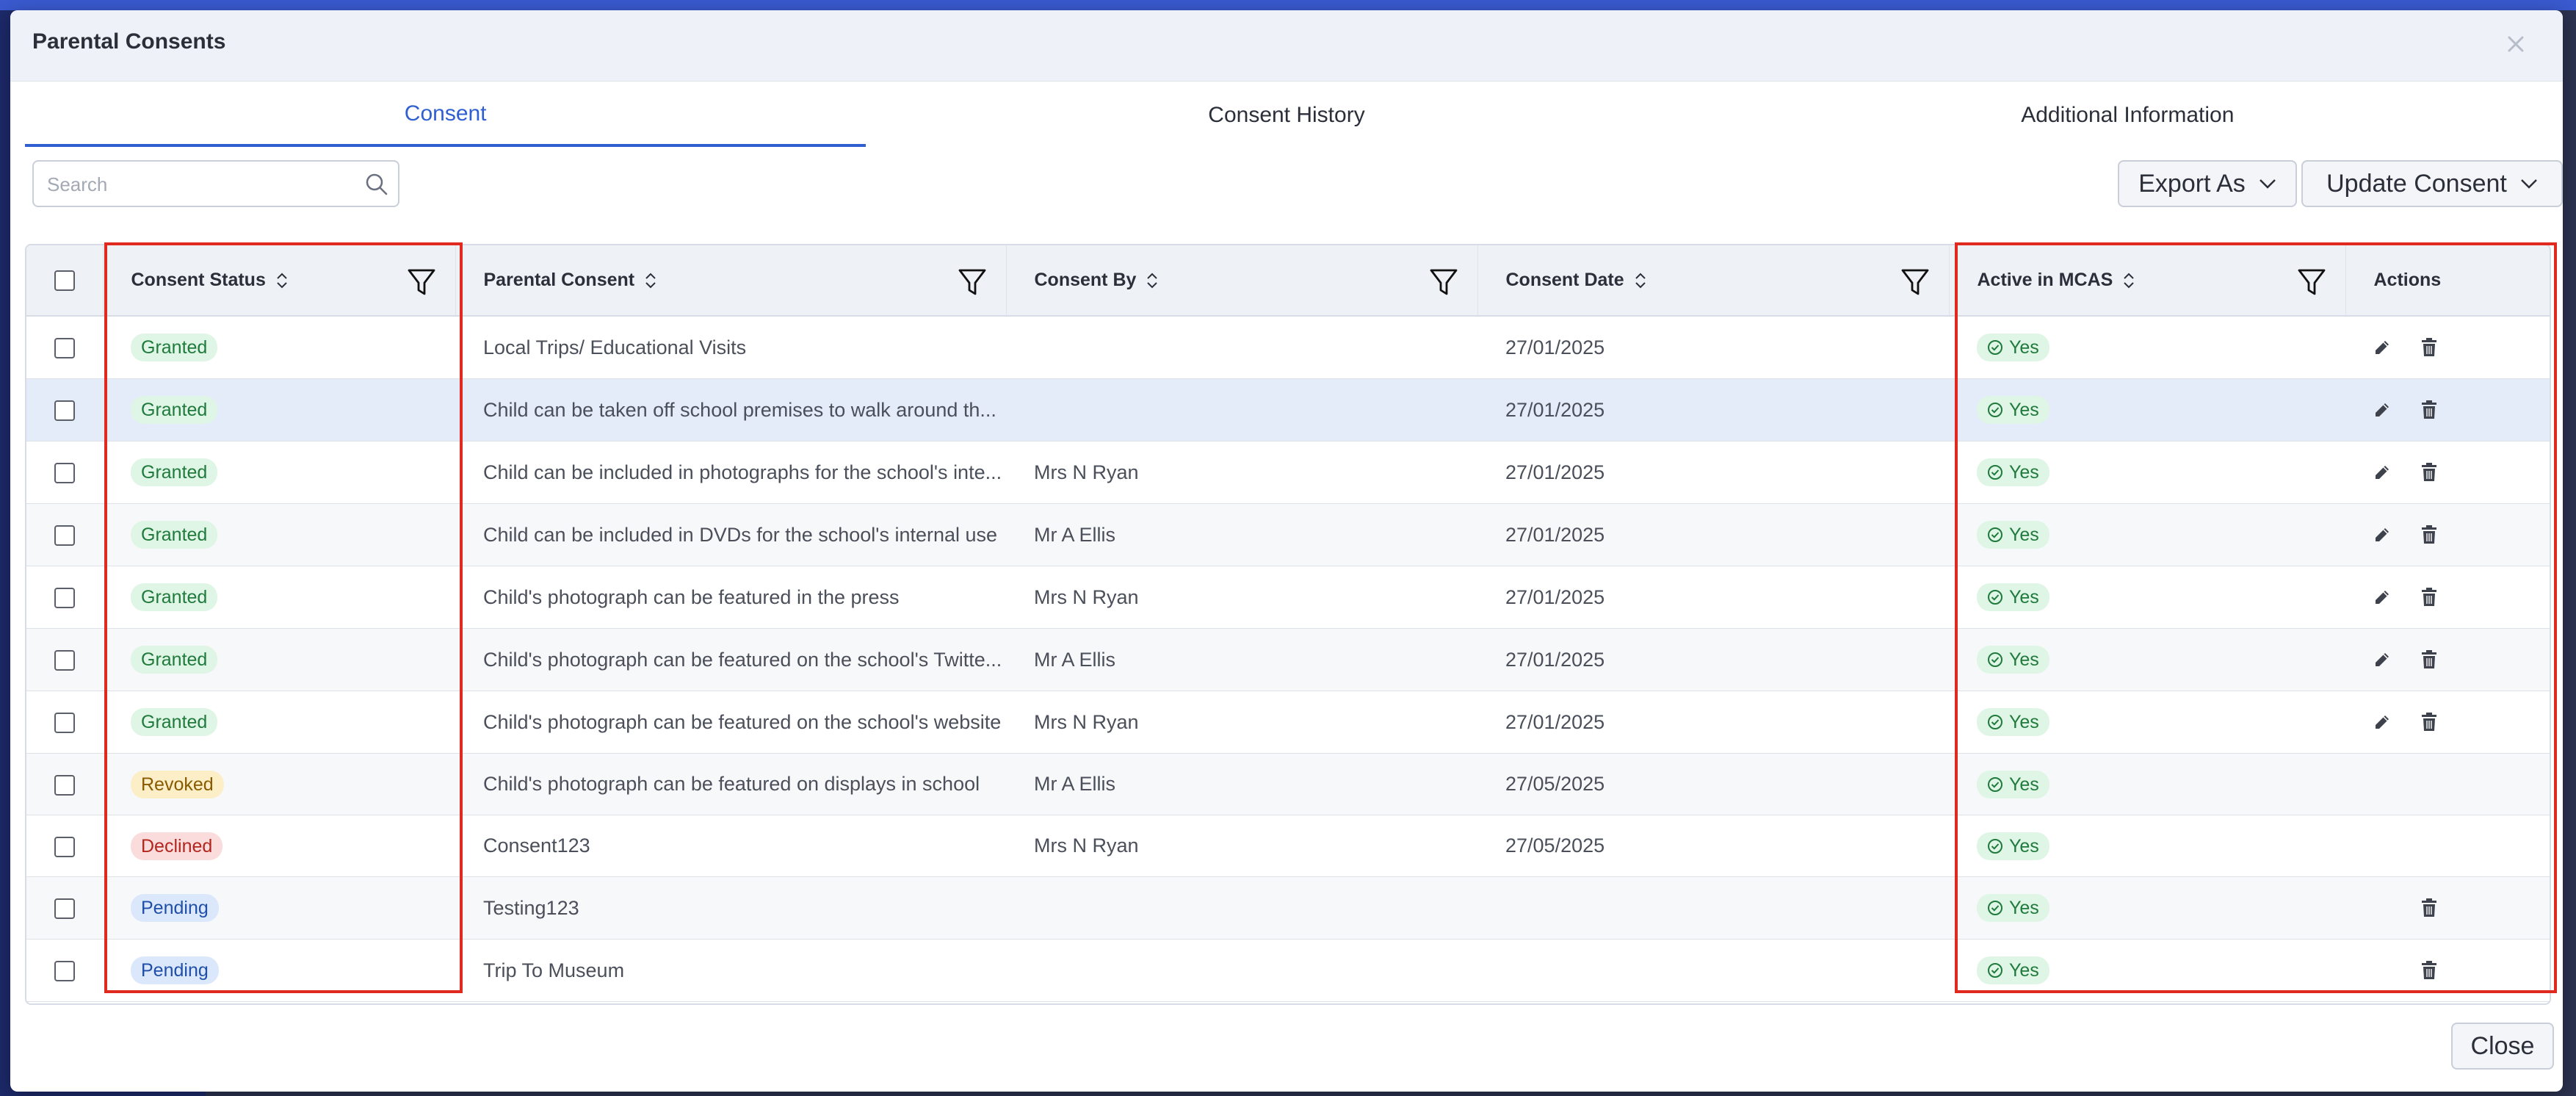 The image size is (2576, 1096). I want to click on search-icon, so click(376, 185).